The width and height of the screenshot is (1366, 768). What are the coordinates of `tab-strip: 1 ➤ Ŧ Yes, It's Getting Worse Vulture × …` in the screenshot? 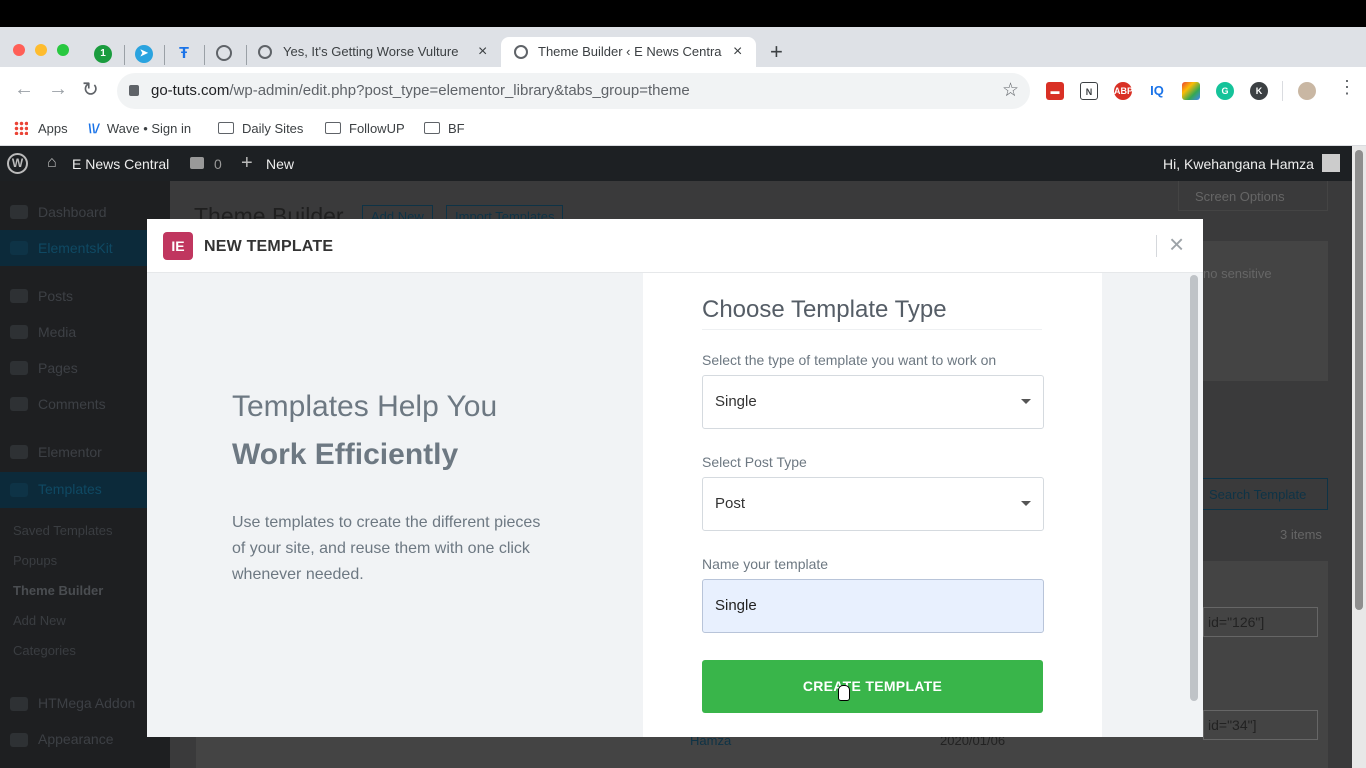 It's located at (683, 47).